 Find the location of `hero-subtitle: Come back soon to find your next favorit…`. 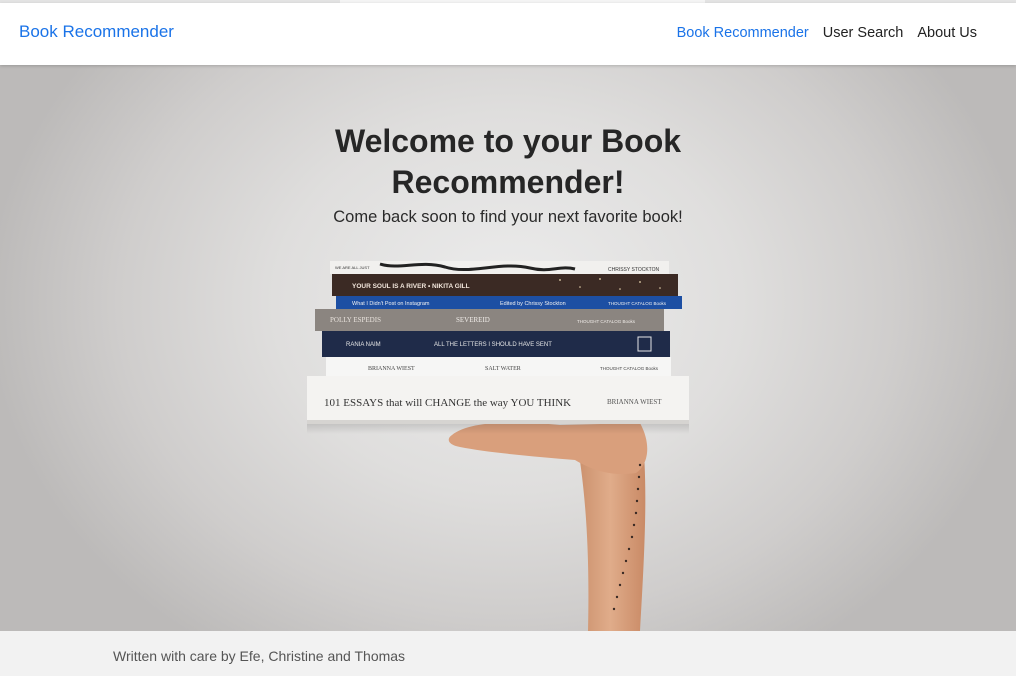

hero-subtitle: Come back soon to find your next favorit… is located at coordinates (508, 217).